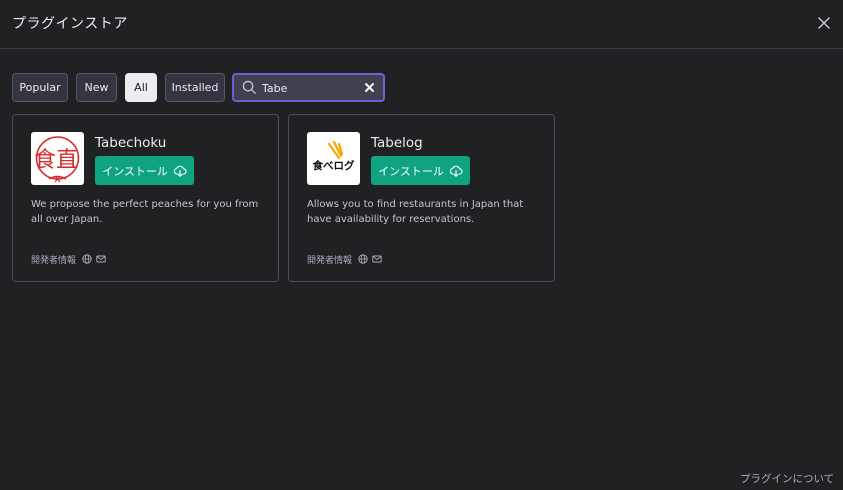 The height and width of the screenshot is (490, 843). What do you see at coordinates (141, 87) in the screenshot?
I see `filter-all-button: All` at bounding box center [141, 87].